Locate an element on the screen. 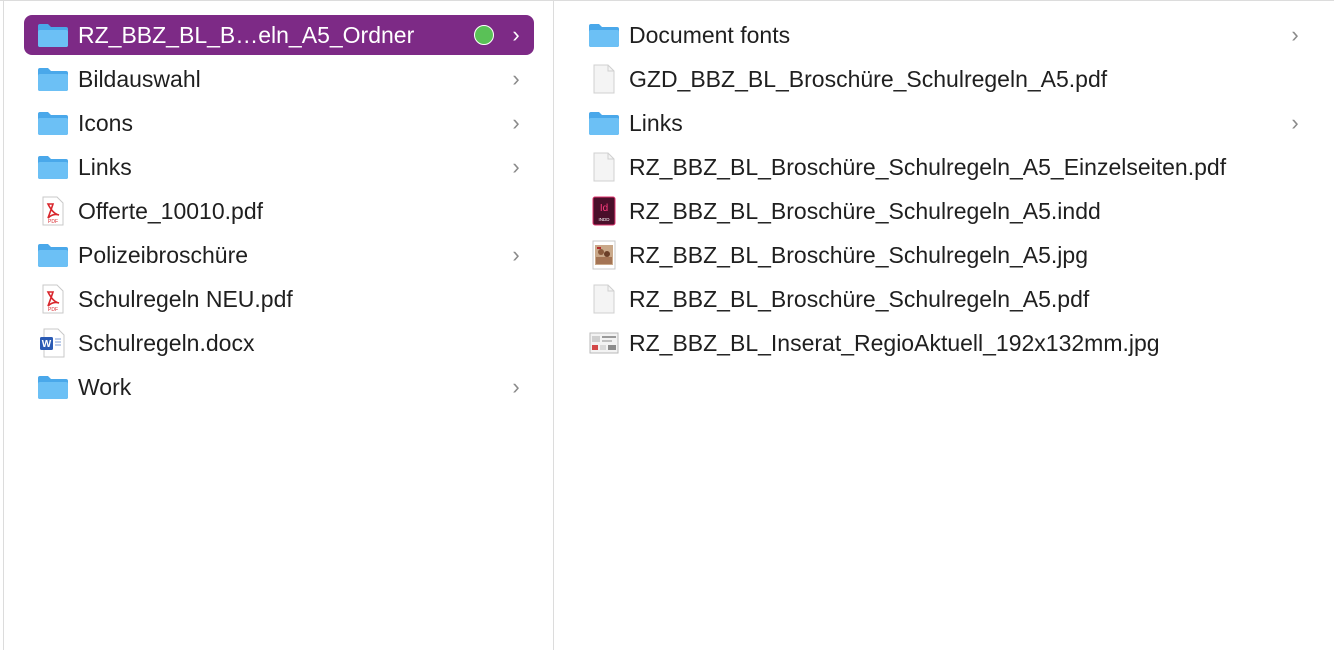  green-tag-dot is located at coordinates (484, 35).